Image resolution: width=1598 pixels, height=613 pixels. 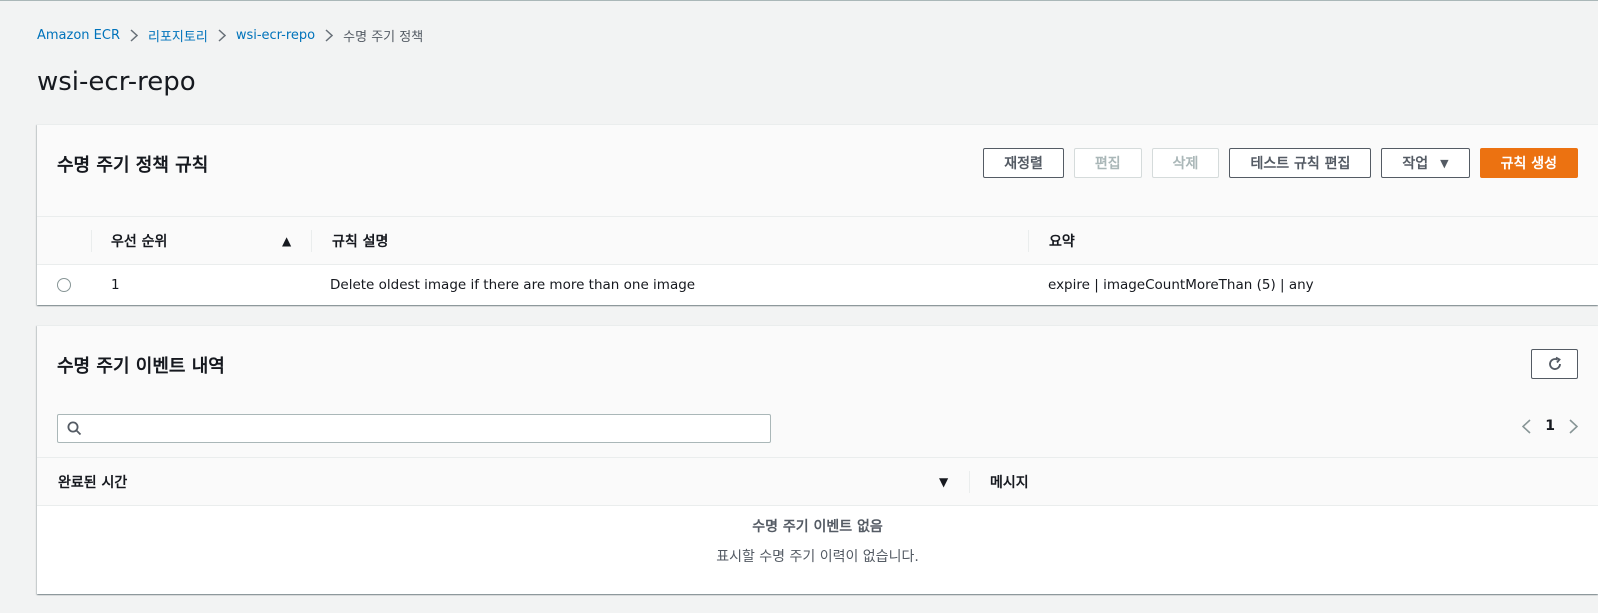 What do you see at coordinates (1528, 163) in the screenshot?
I see `create-rule-button: 규칙 생성` at bounding box center [1528, 163].